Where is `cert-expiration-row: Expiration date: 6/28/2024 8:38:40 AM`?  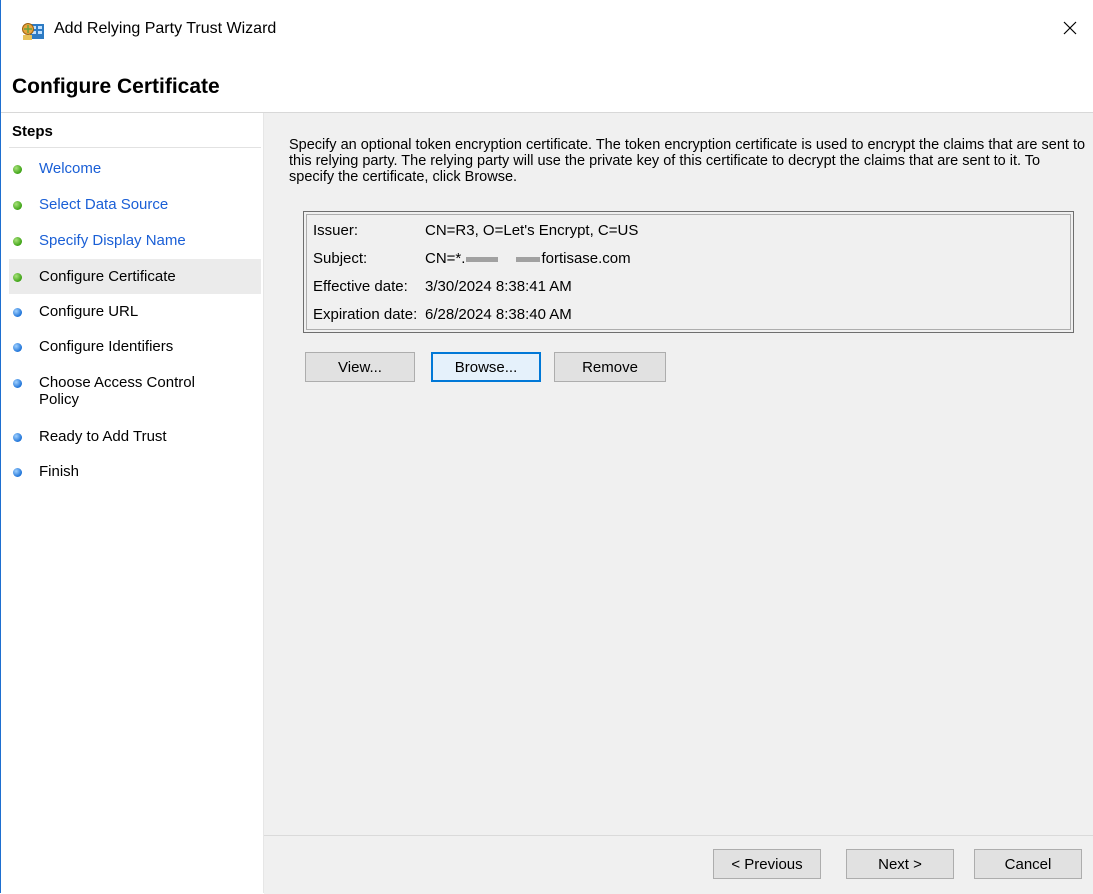
cert-expiration-row: Expiration date: 6/28/2024 8:38:40 AM is located at coordinates (442, 315).